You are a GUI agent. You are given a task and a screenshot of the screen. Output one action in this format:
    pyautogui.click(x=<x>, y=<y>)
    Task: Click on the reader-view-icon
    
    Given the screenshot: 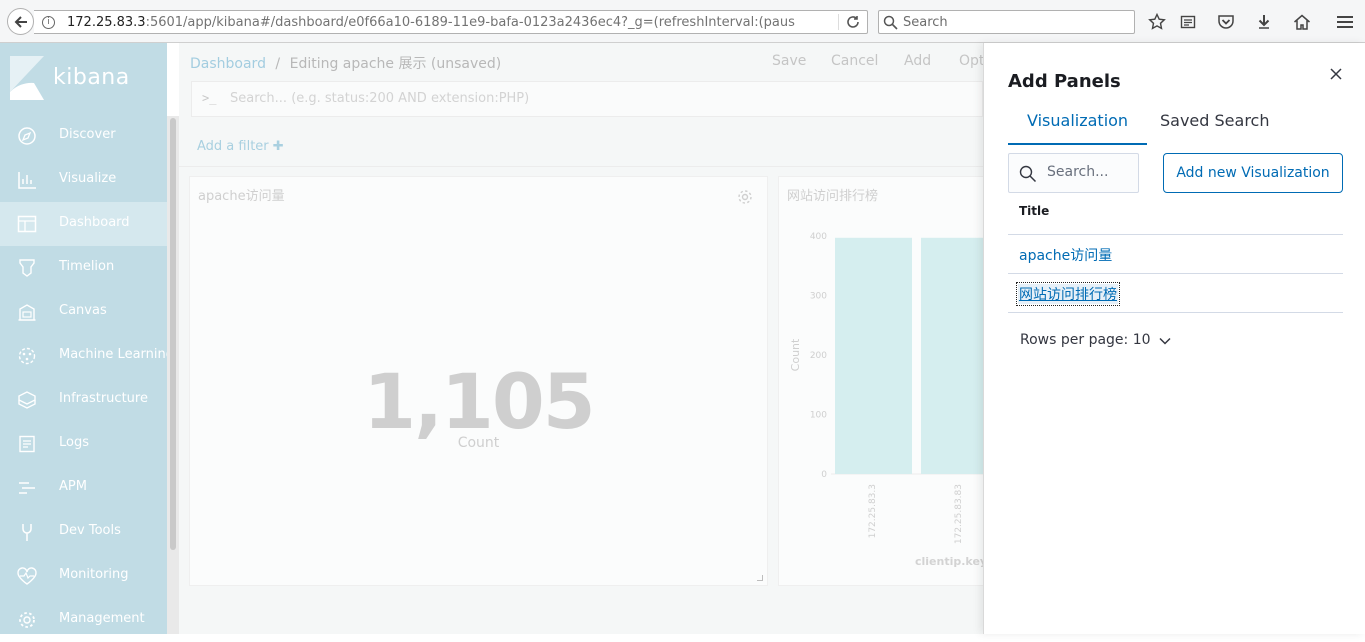 What is the action you would take?
    pyautogui.click(x=1188, y=22)
    